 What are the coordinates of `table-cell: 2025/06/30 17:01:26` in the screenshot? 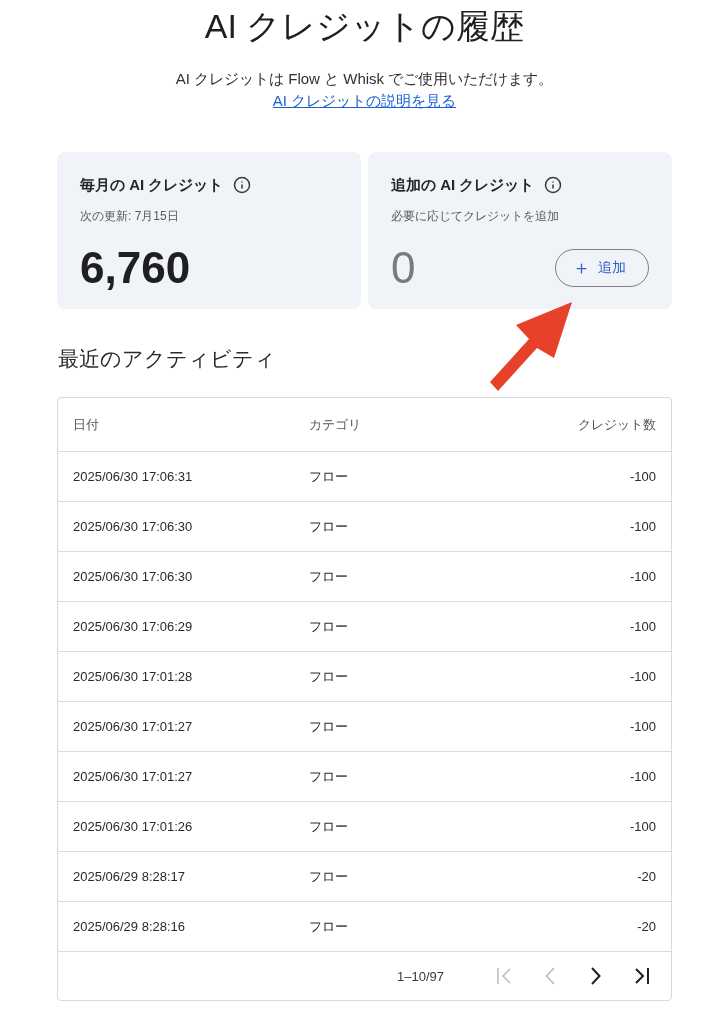 It's located at (133, 826).